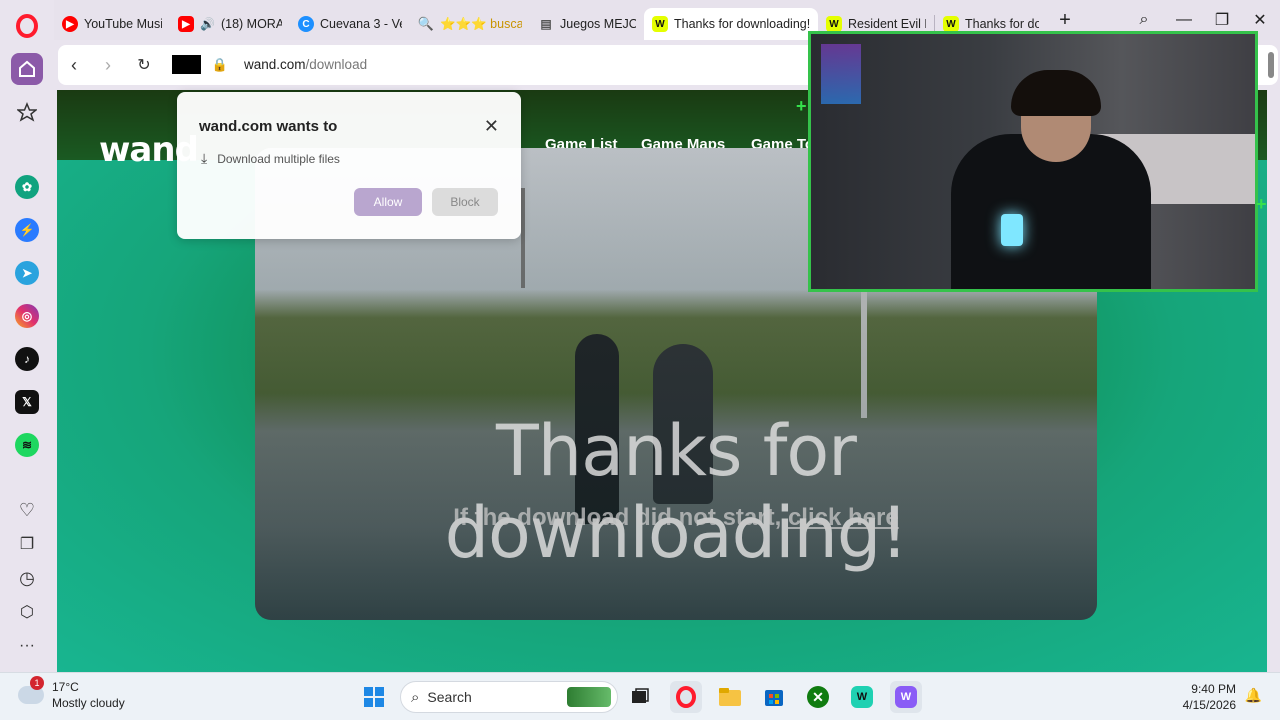 This screenshot has height=720, width=1280. I want to click on search-highlight-image, so click(589, 697).